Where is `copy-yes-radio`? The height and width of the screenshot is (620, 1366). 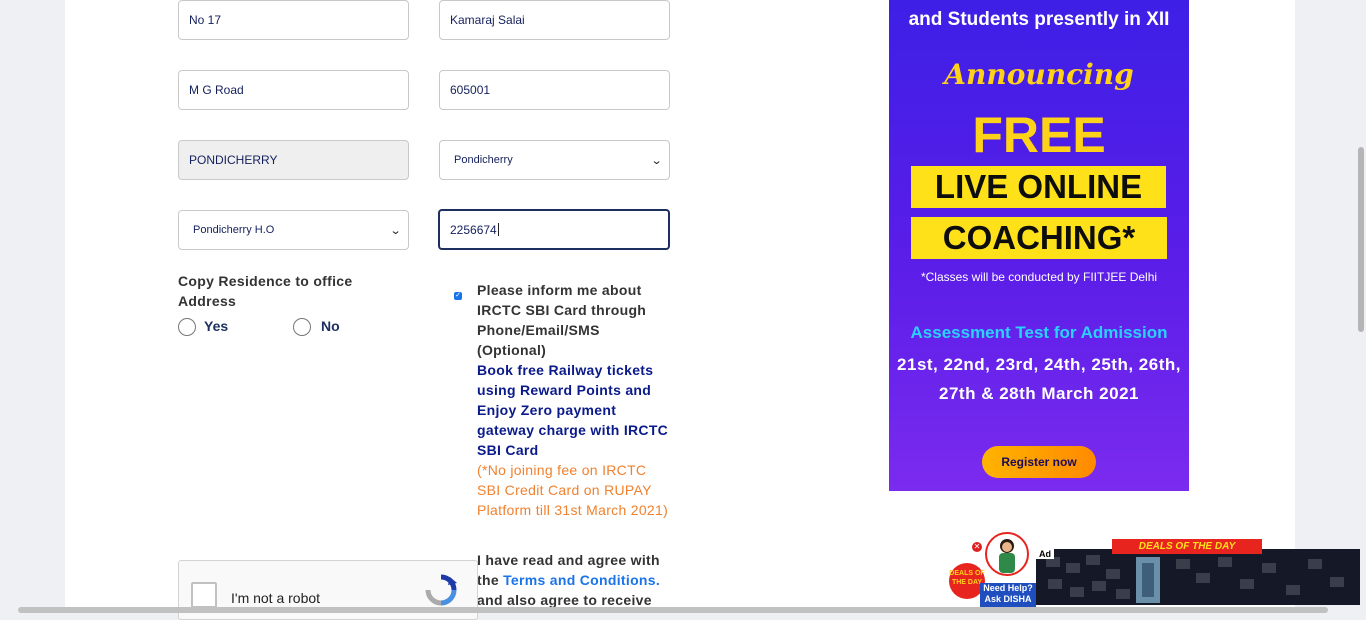 copy-yes-radio is located at coordinates (187, 327).